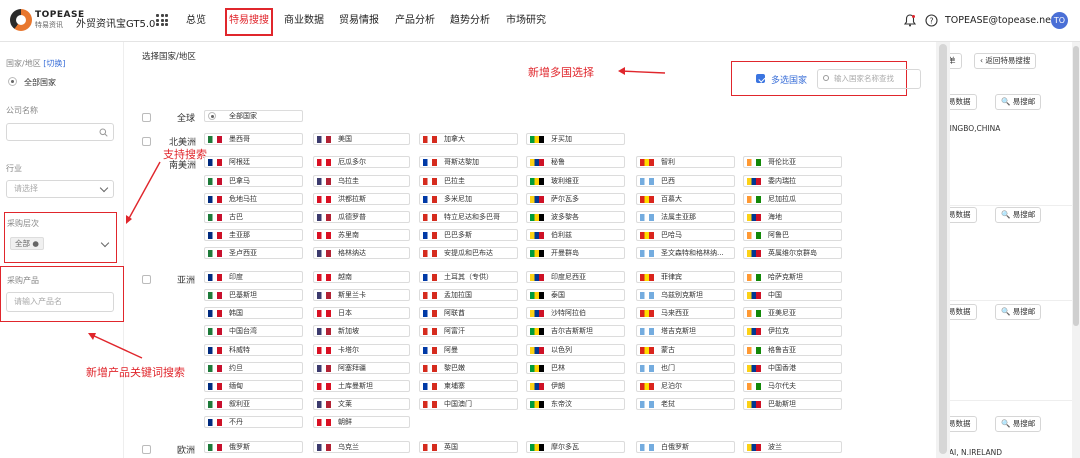 This screenshot has height=458, width=1080. Describe the element at coordinates (575, 368) in the screenshot. I see `country-option: 巴林` at that location.